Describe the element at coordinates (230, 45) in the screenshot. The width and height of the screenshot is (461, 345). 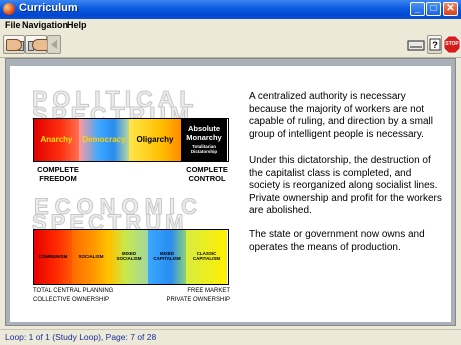
I see `toolbar: ? STOP` at that location.